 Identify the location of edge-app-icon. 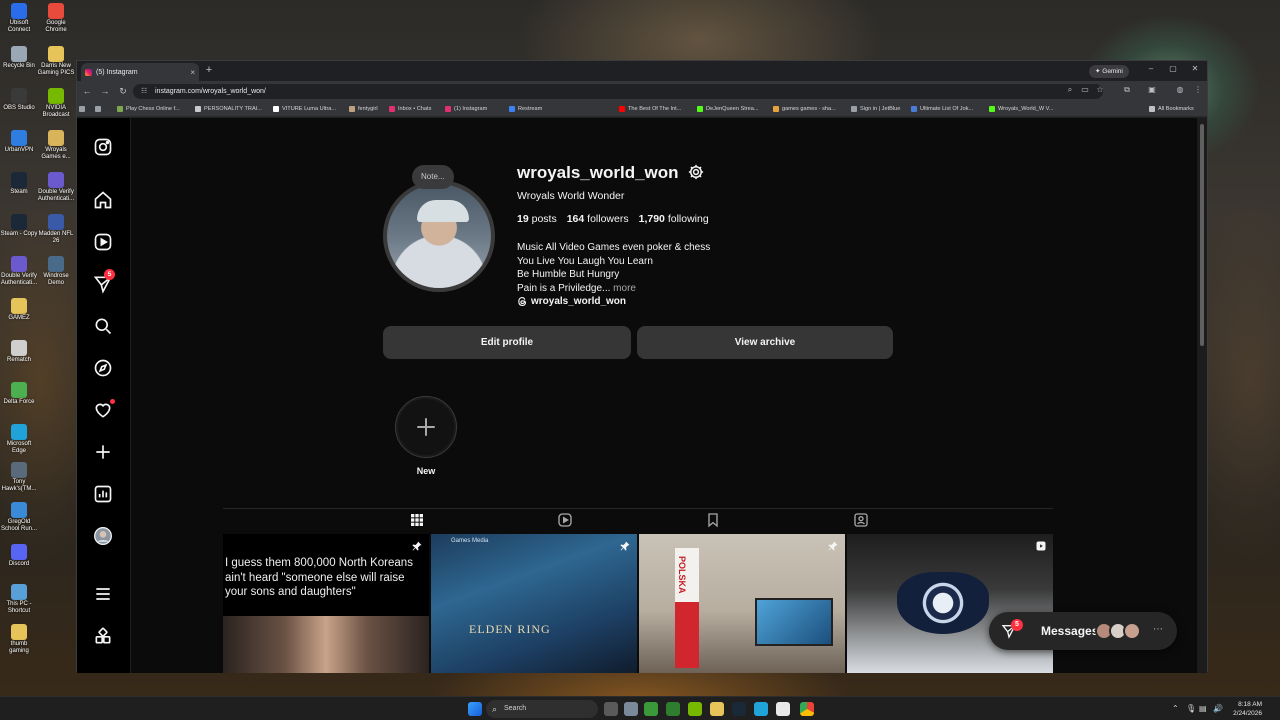
(761, 709).